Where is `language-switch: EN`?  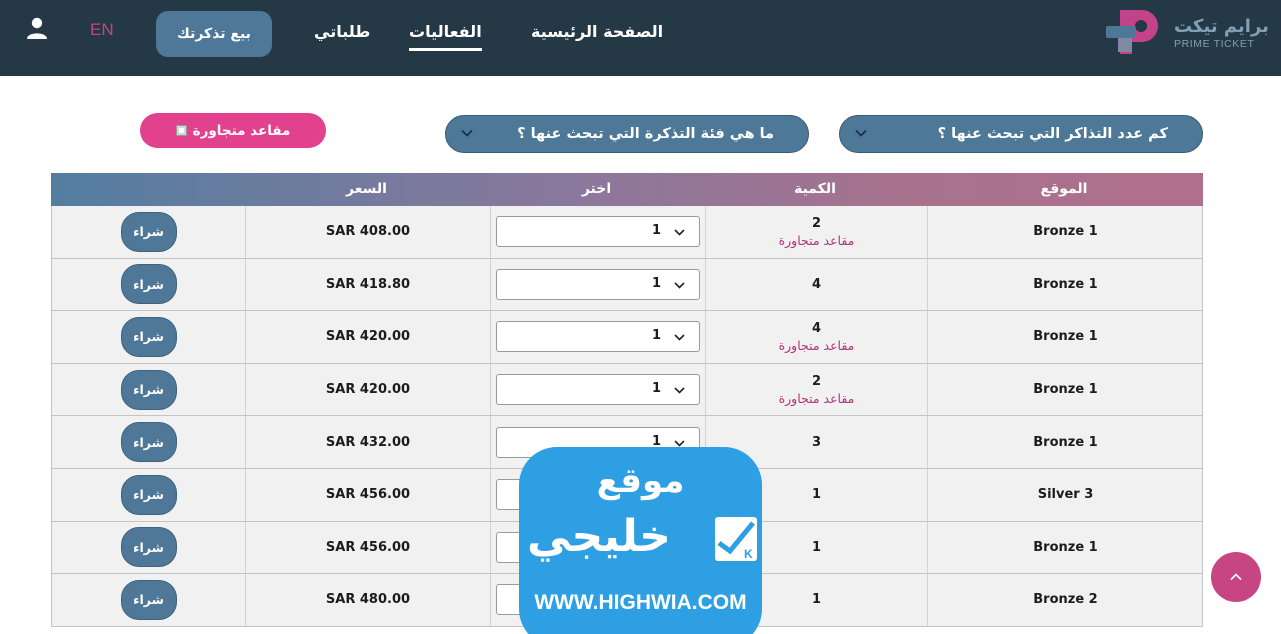 language-switch: EN is located at coordinates (102, 30).